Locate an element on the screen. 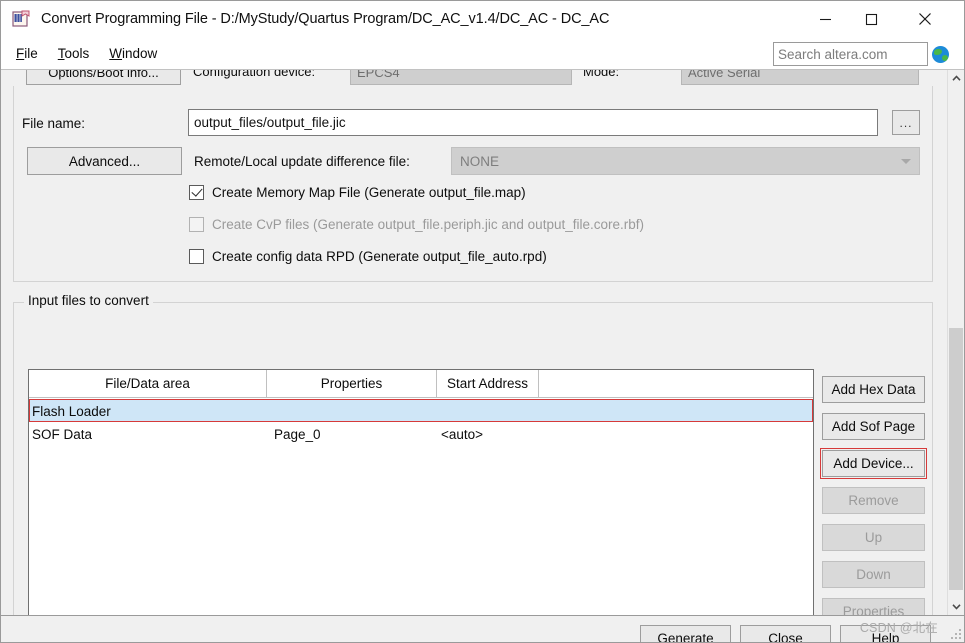 This screenshot has height=643, width=965. configuration-device-combo: EPCS4 is located at coordinates (461, 77).